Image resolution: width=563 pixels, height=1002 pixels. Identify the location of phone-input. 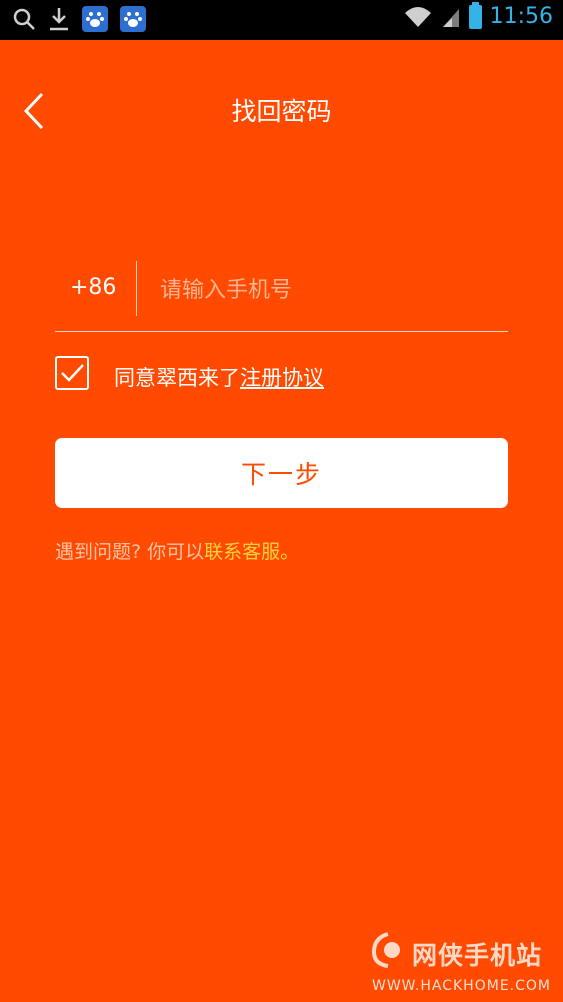
(330, 290).